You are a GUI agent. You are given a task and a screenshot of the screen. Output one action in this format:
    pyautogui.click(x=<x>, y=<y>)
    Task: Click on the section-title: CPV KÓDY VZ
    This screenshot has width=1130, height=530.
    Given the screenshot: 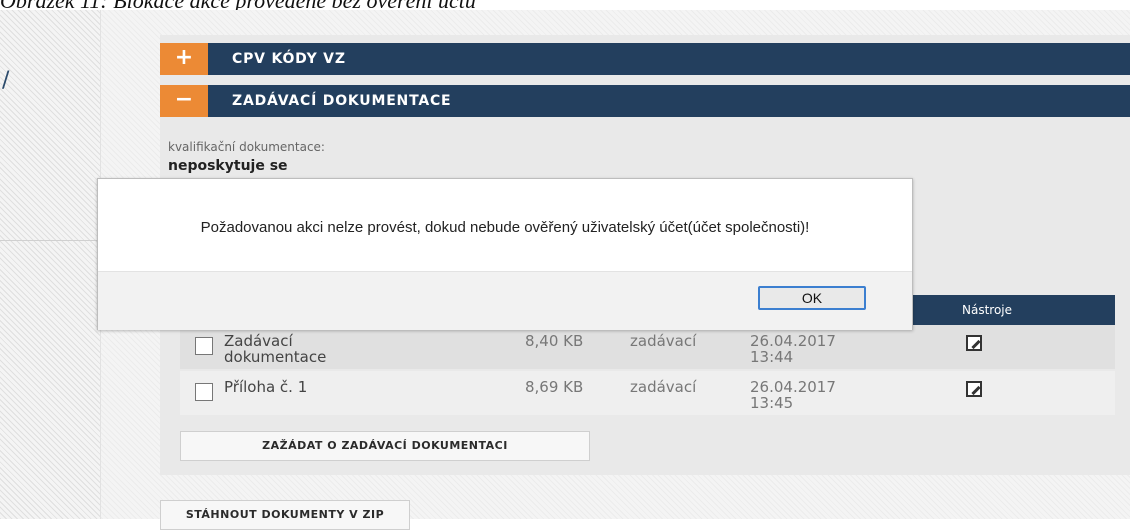 What is the action you would take?
    pyautogui.click(x=289, y=59)
    